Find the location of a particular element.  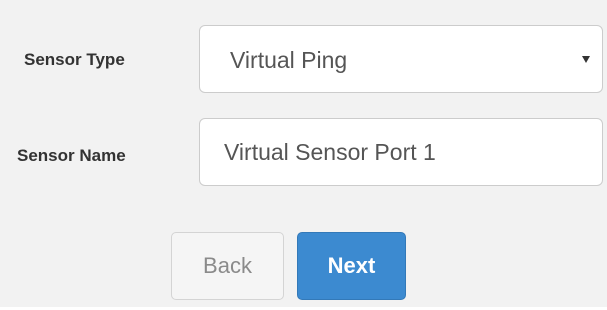

sensor-type-select: Virtual Ping is located at coordinates (401, 59).